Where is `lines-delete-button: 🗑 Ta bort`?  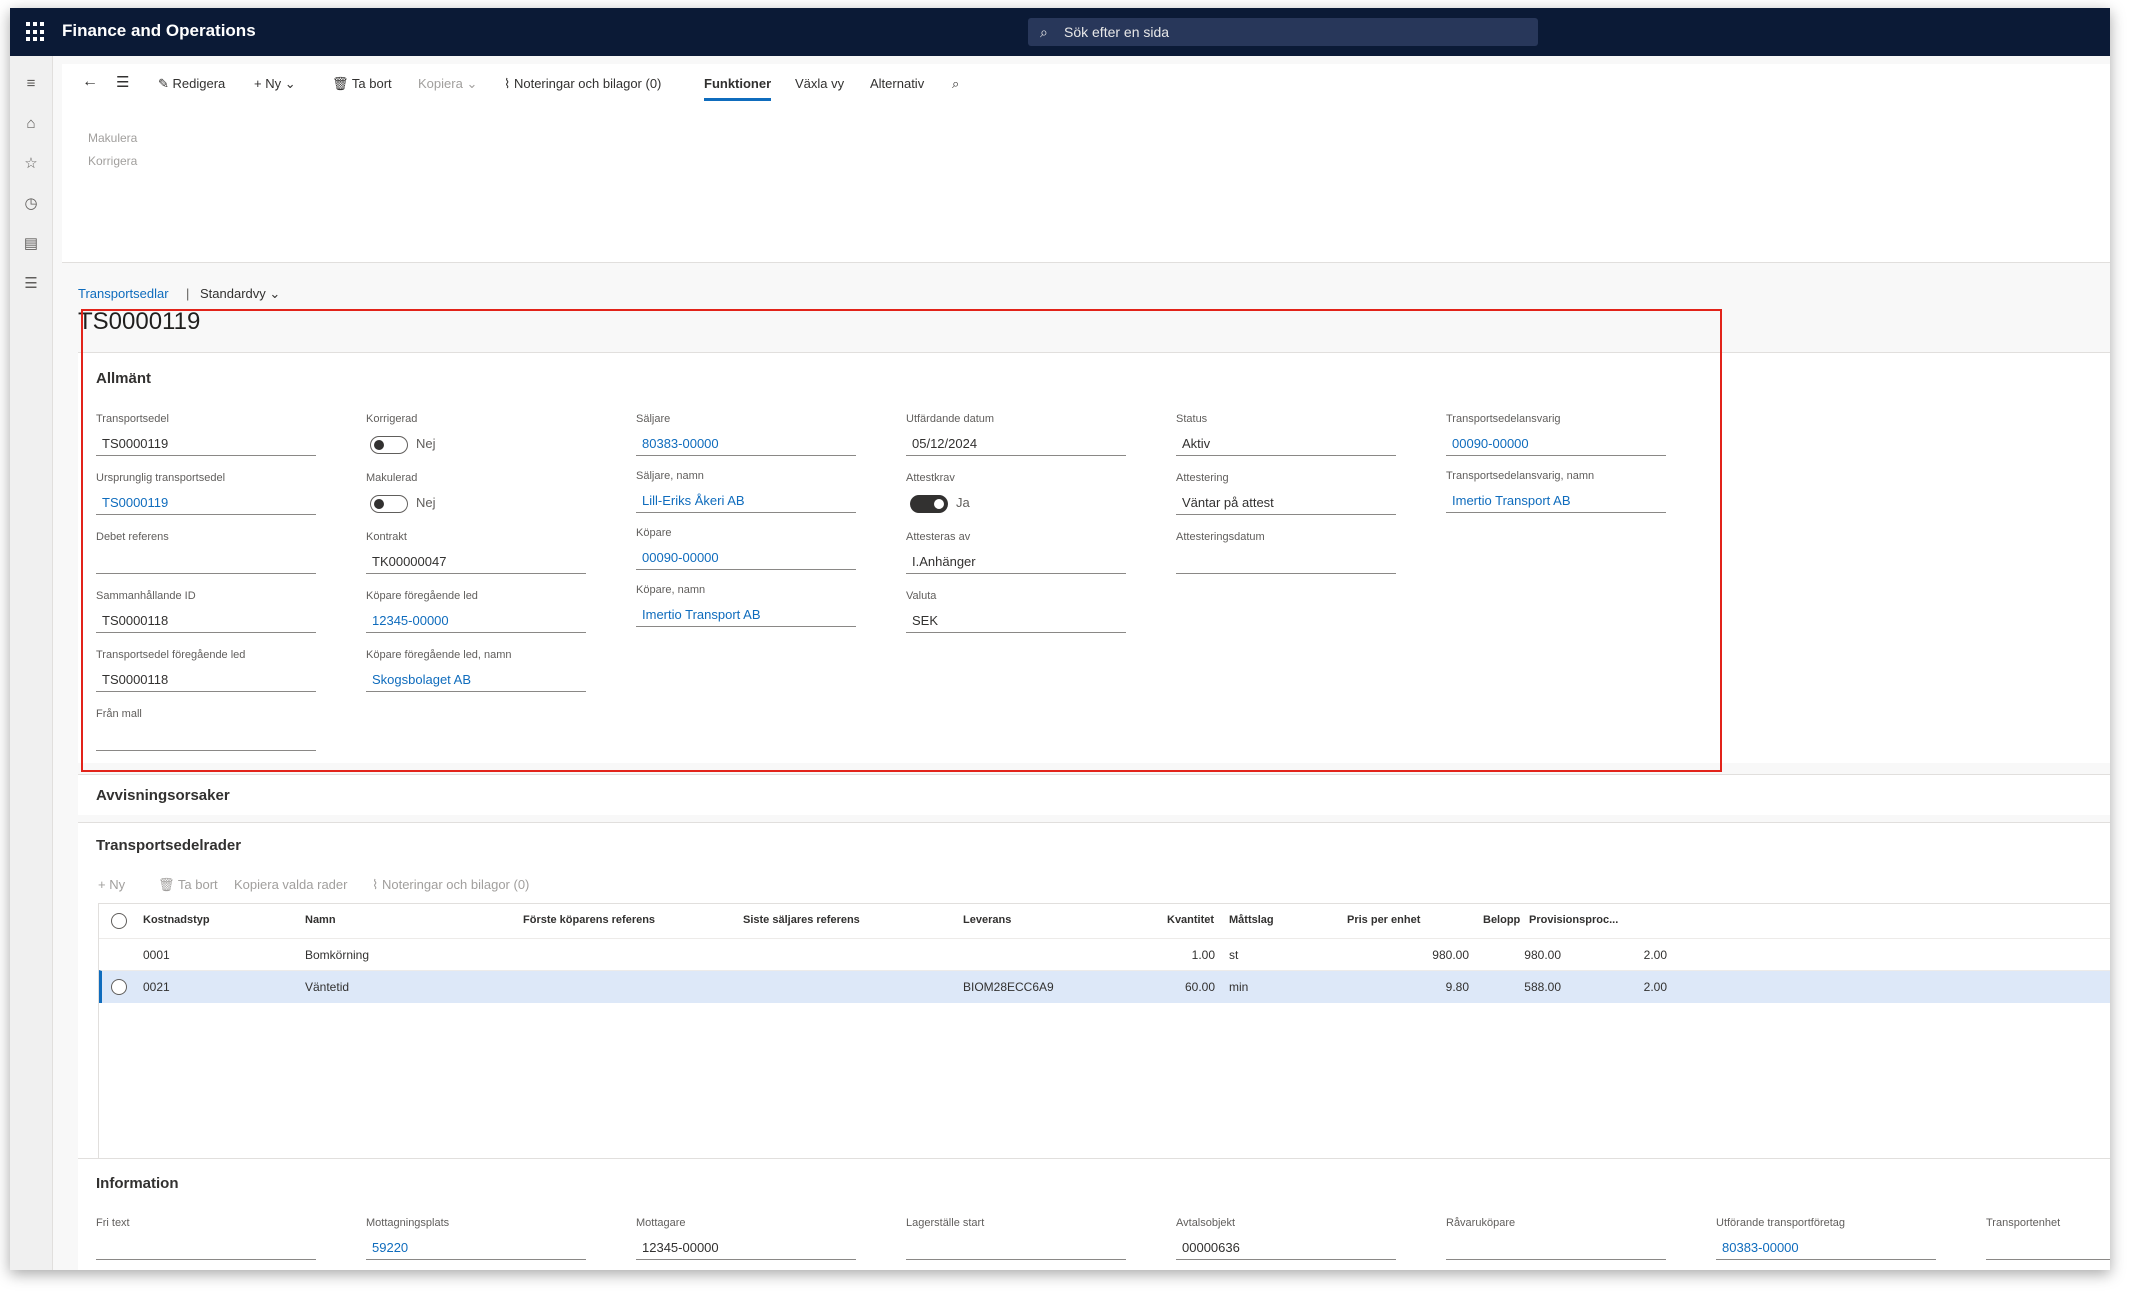
lines-delete-button: 🗑 Ta bort is located at coordinates (188, 885).